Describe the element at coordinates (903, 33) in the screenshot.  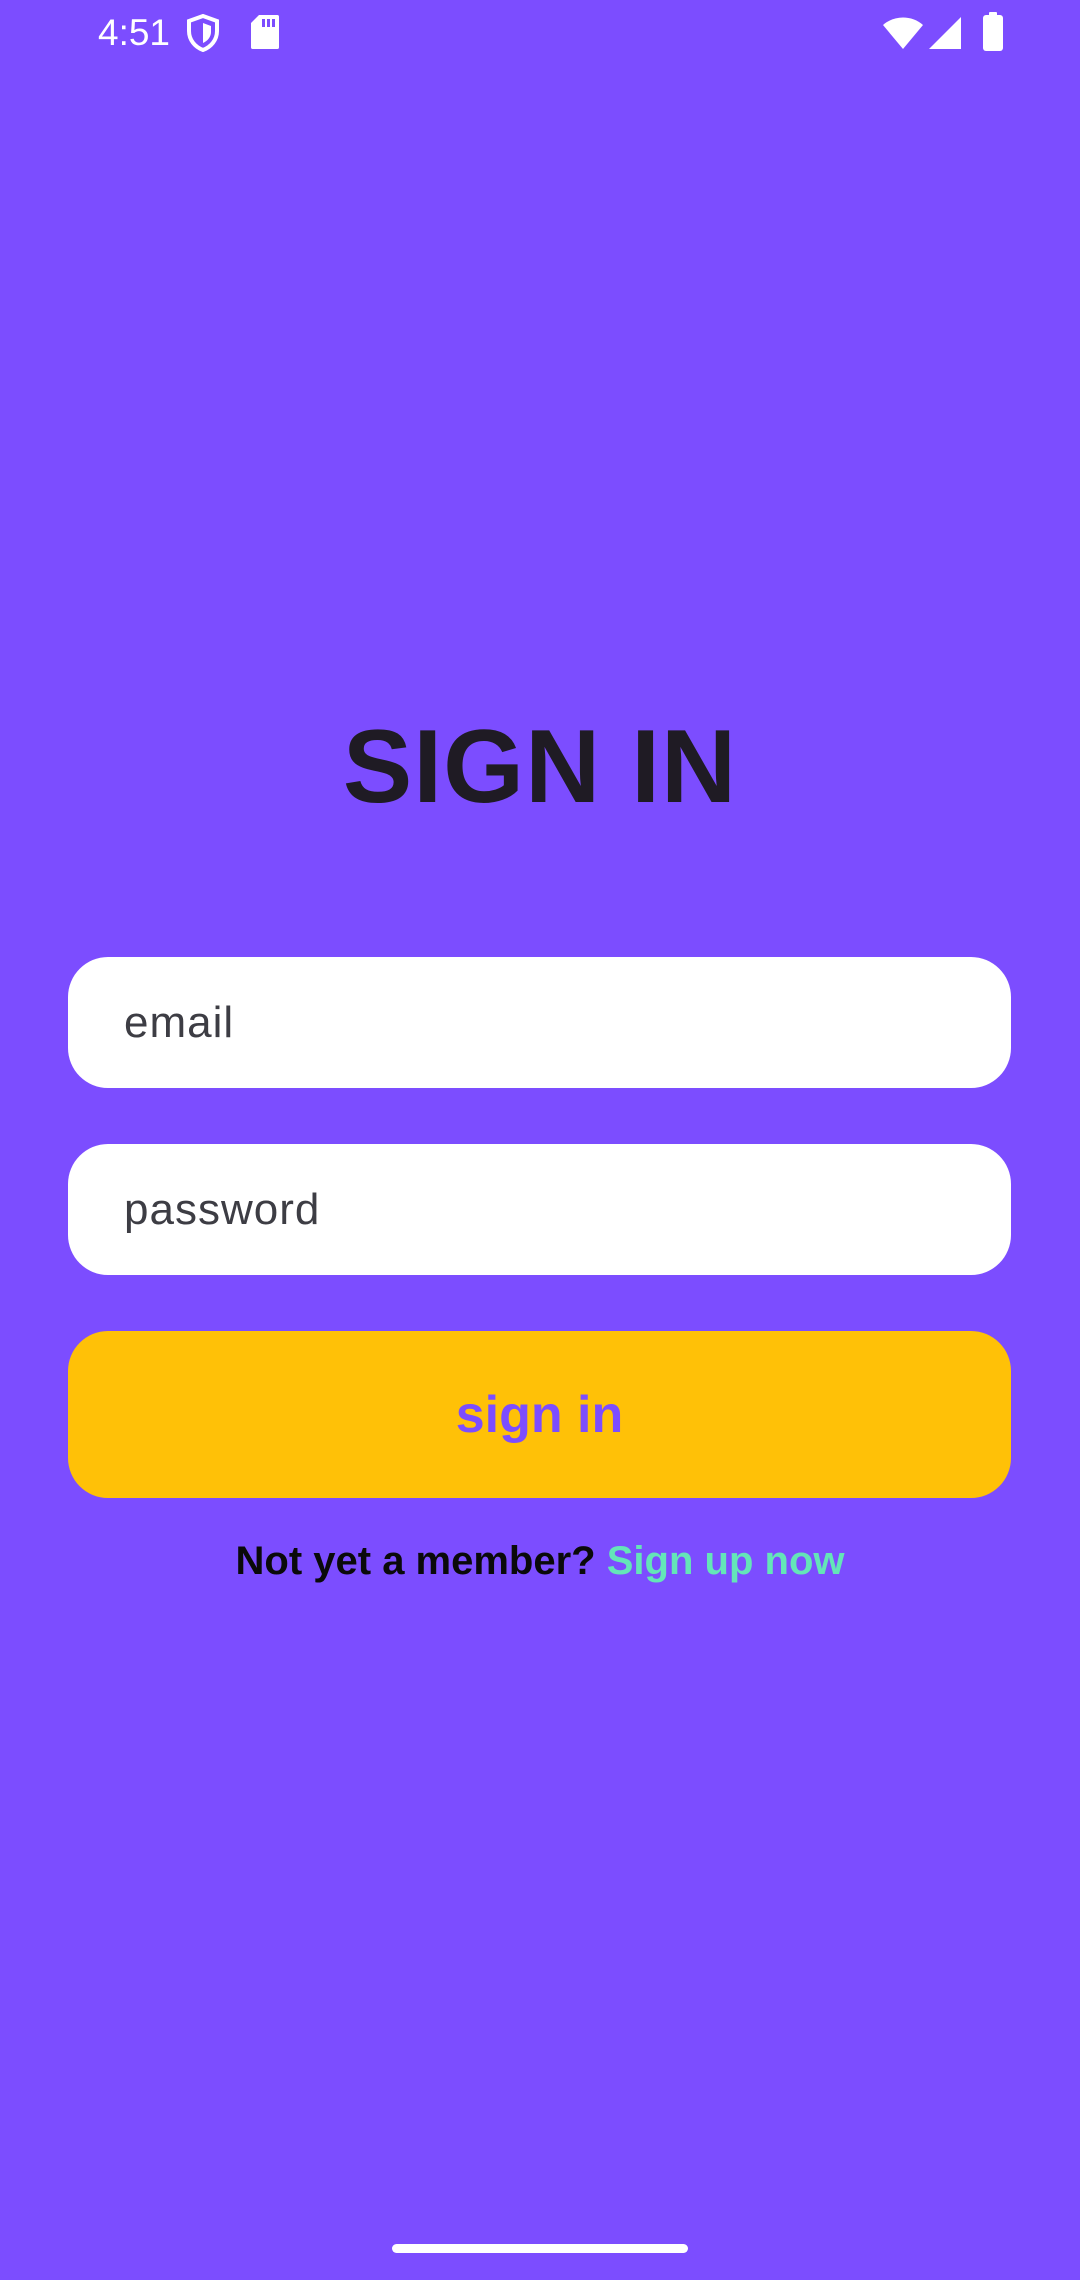
I see `wifi-icon` at that location.